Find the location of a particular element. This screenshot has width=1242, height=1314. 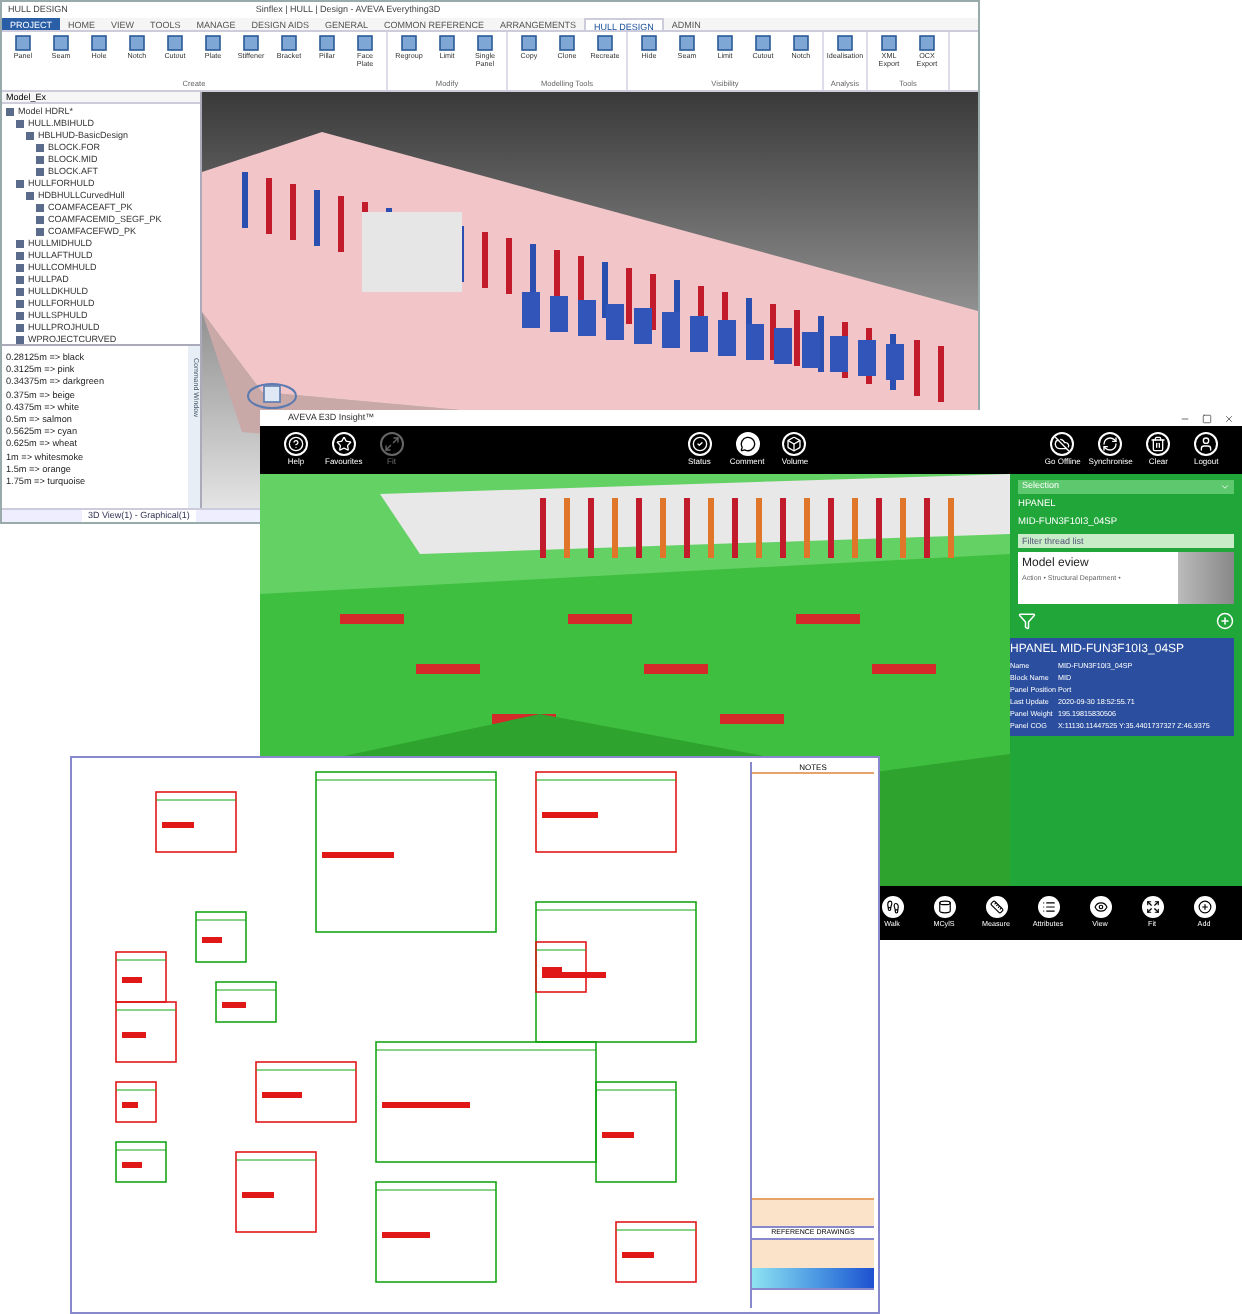

walking-person-icon is located at coordinates (892, 907).